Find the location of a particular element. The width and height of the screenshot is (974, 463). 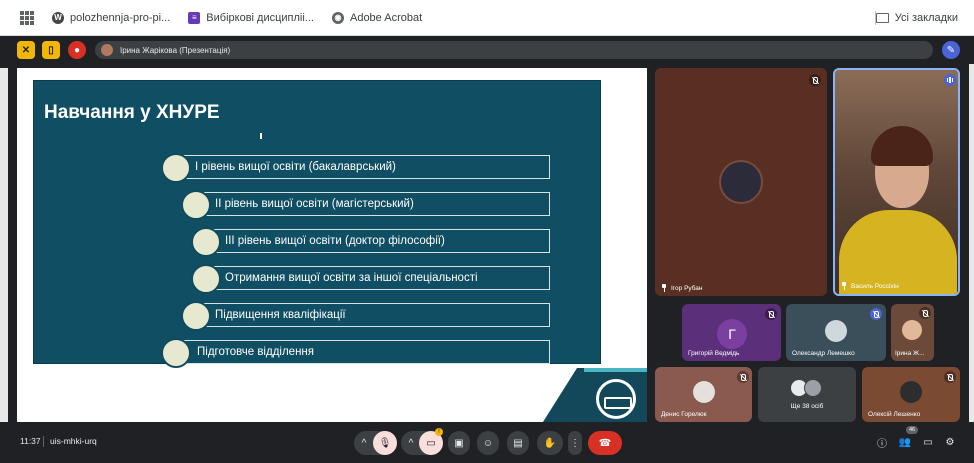

slide-title: Навчання у ХНУРЕ is located at coordinates (132, 112).